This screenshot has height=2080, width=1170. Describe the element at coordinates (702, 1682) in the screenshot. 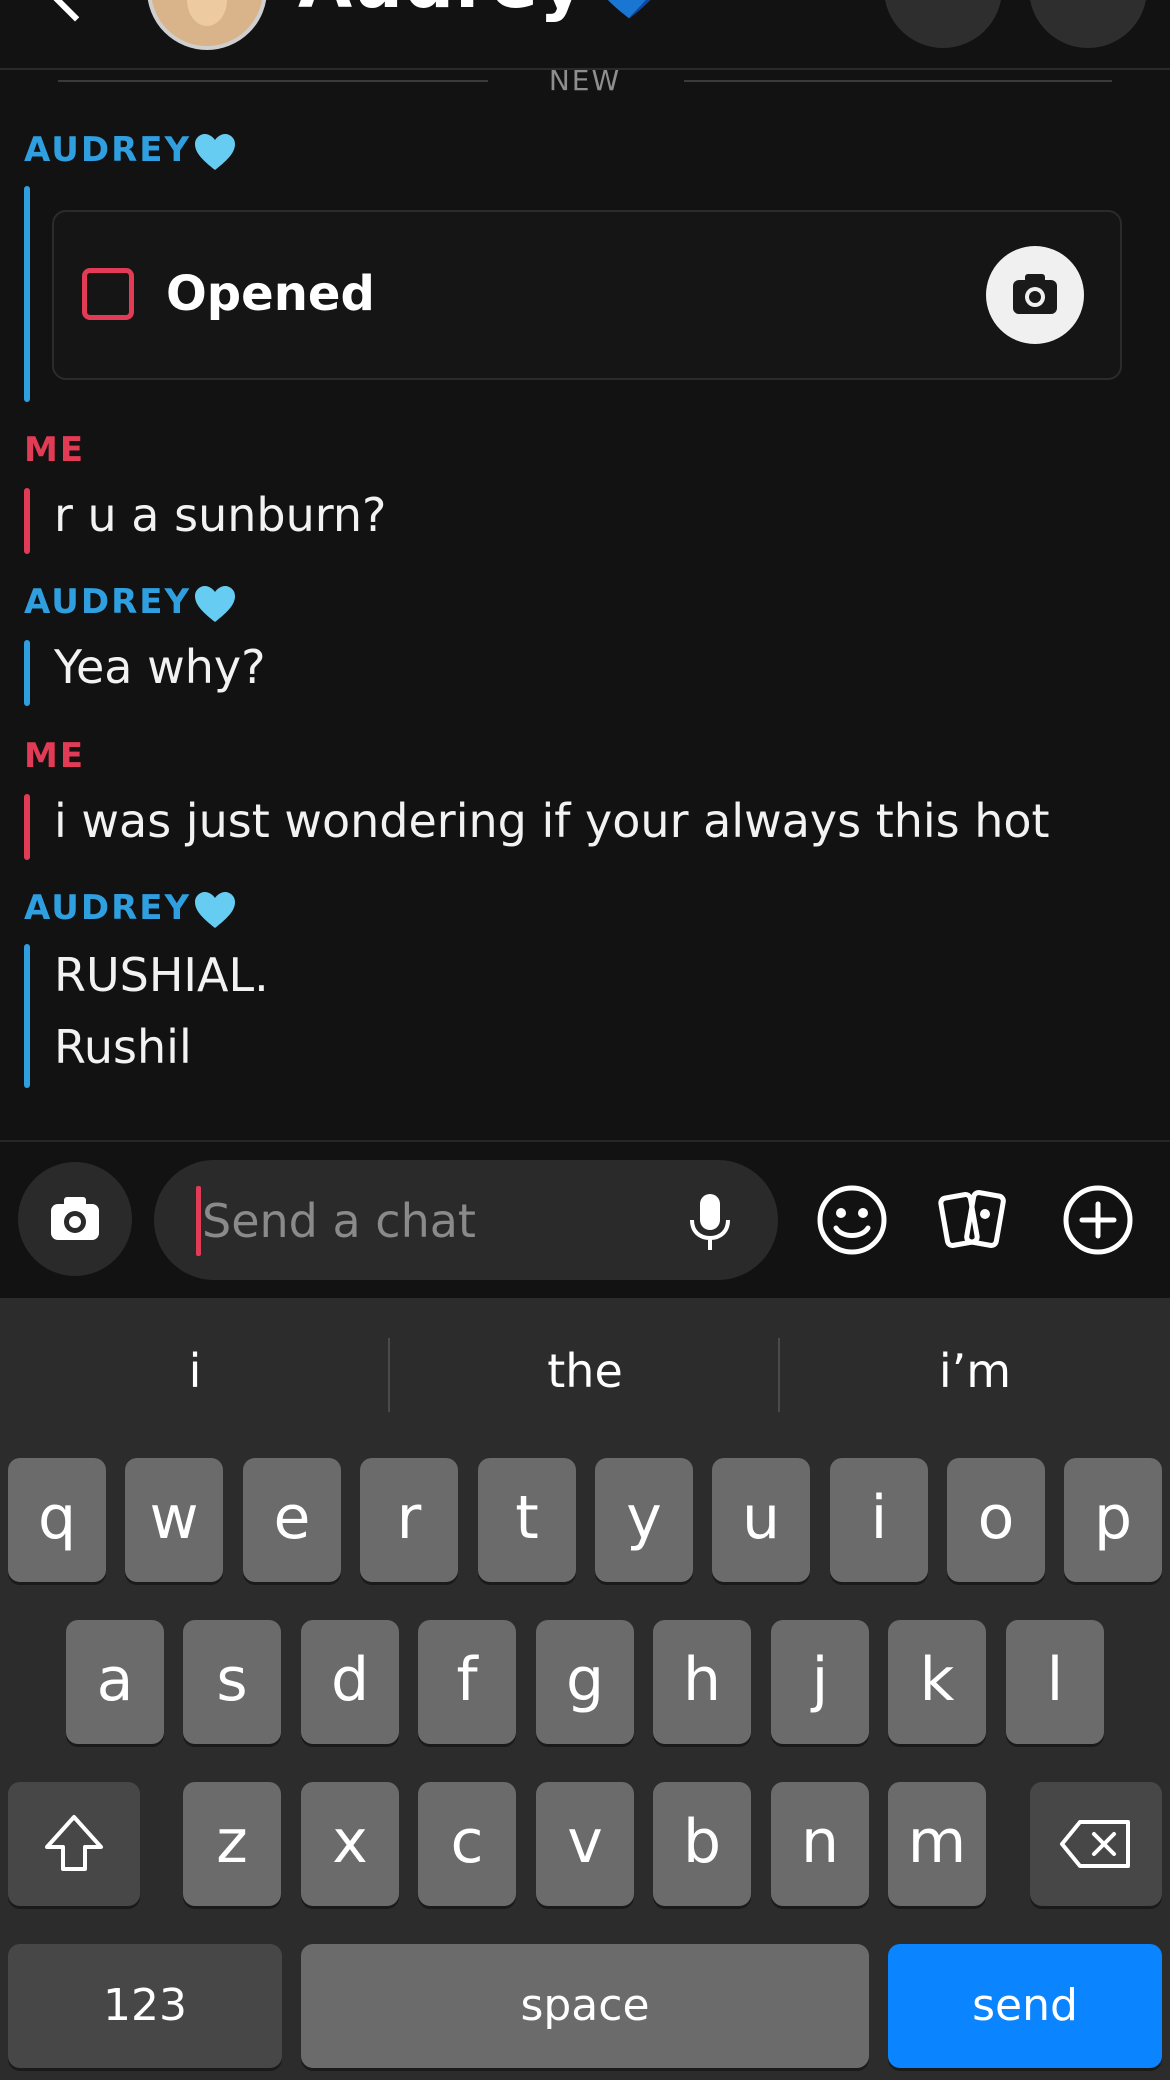

I see `key: h` at that location.